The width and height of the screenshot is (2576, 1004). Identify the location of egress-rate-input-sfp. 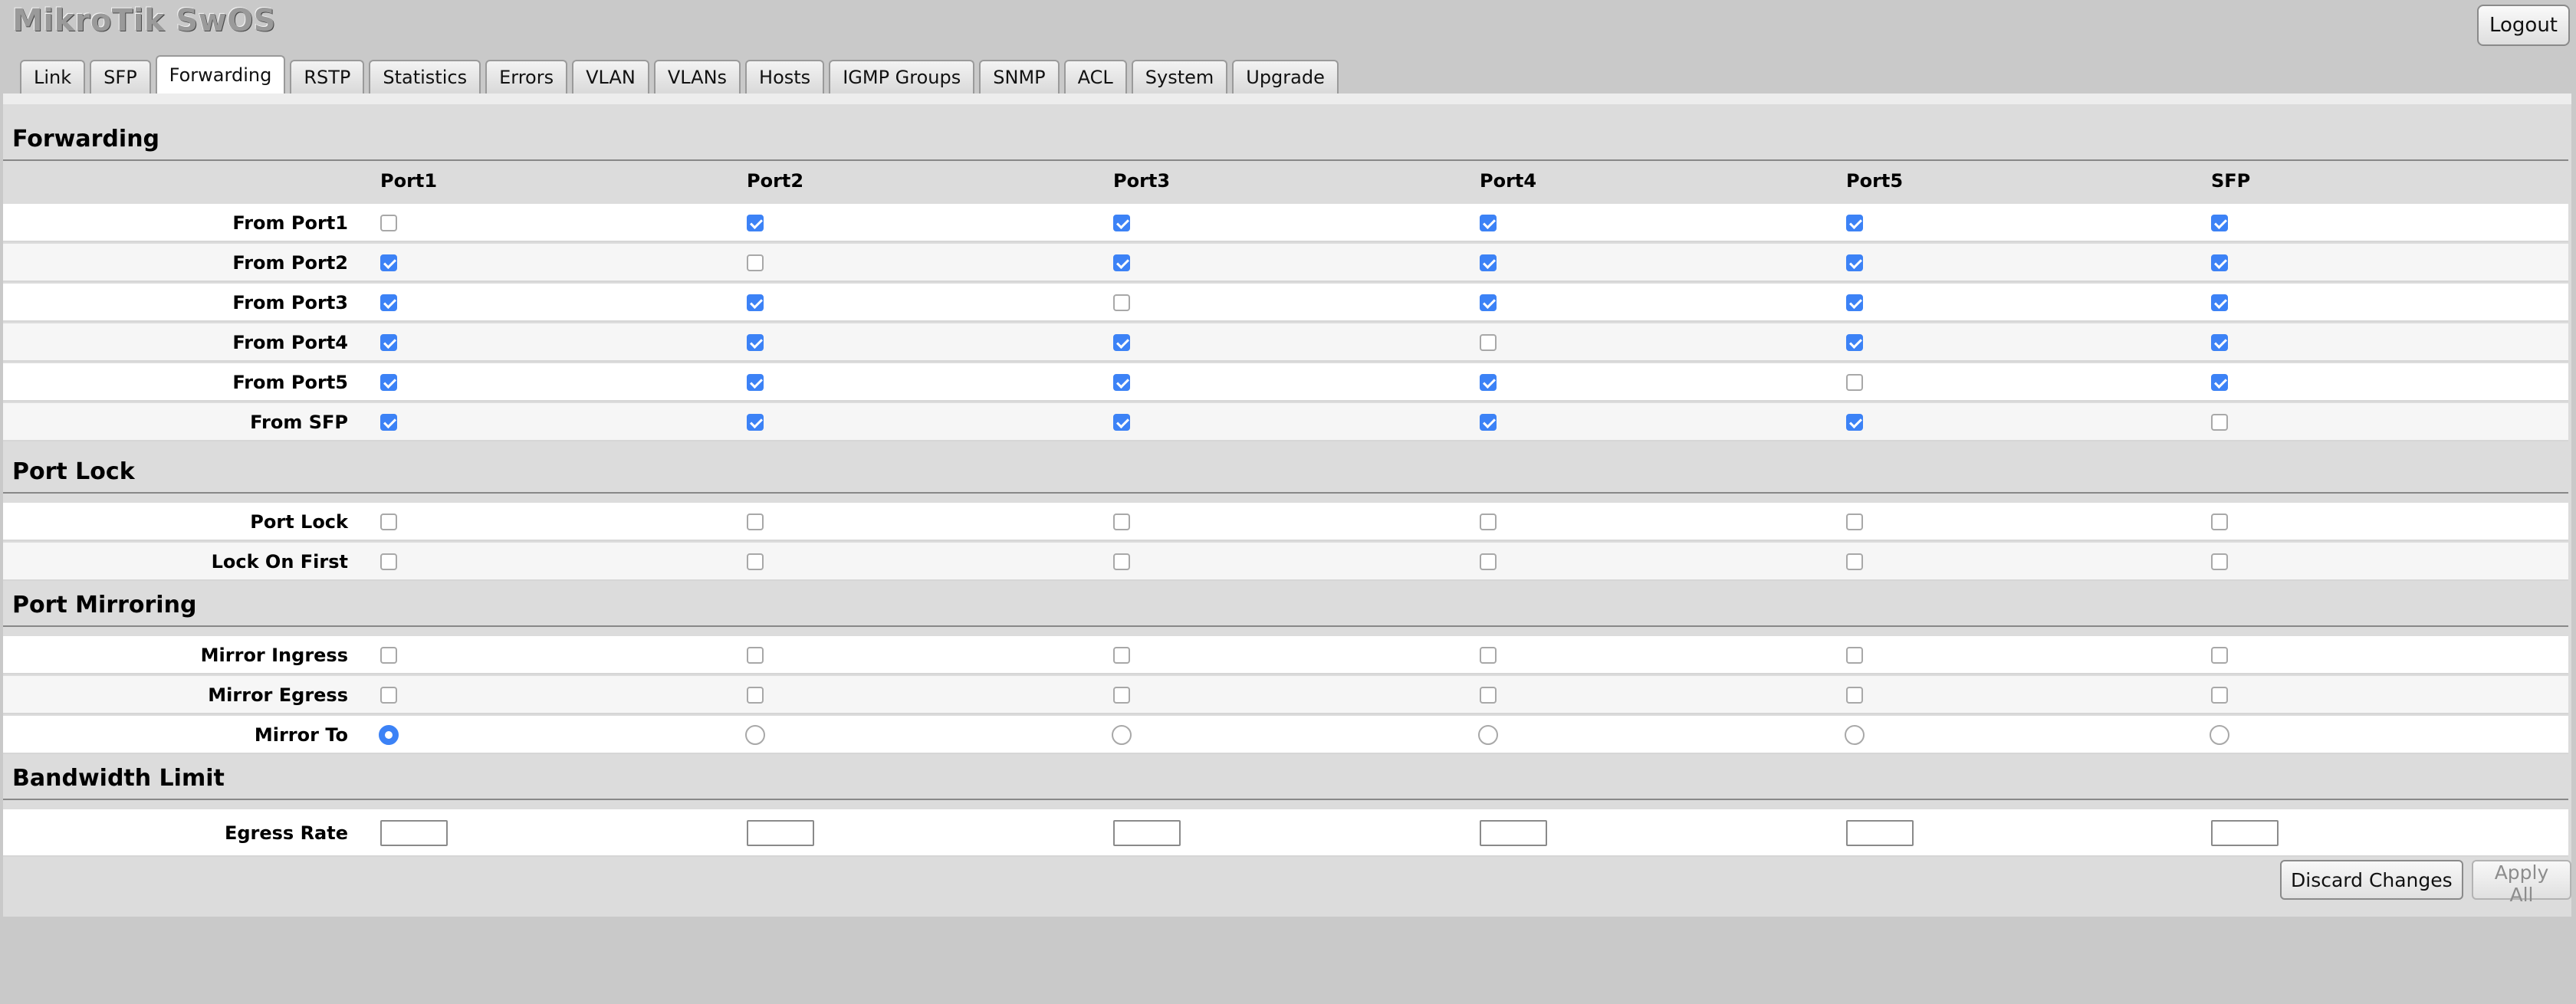
(2245, 833).